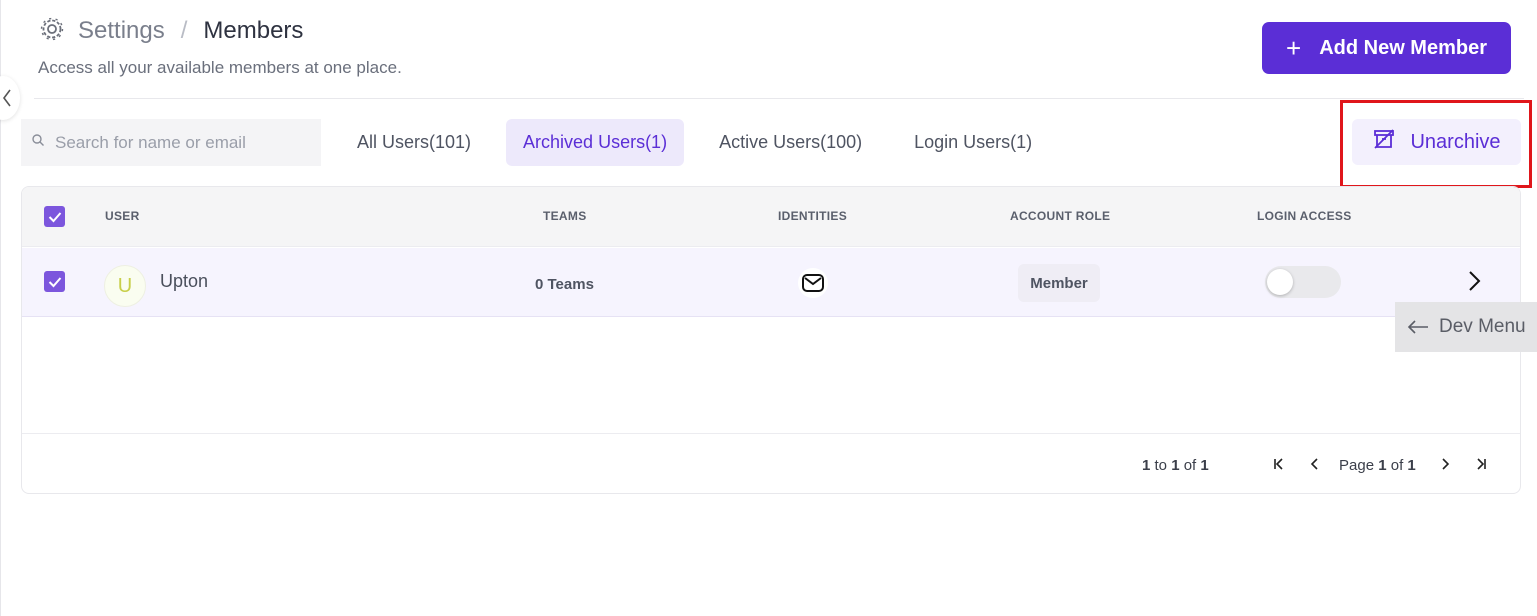 This screenshot has height=616, width=1537. What do you see at coordinates (1280, 282) in the screenshot?
I see `toggle-knob` at bounding box center [1280, 282].